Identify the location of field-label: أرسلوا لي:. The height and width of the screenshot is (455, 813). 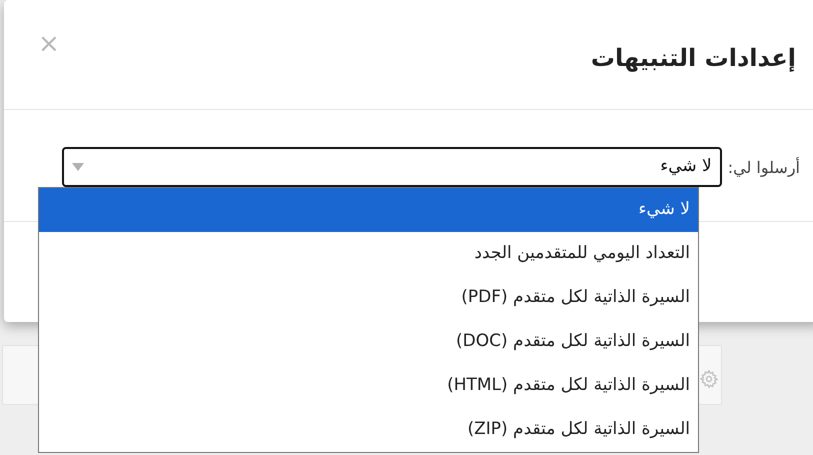
(764, 167).